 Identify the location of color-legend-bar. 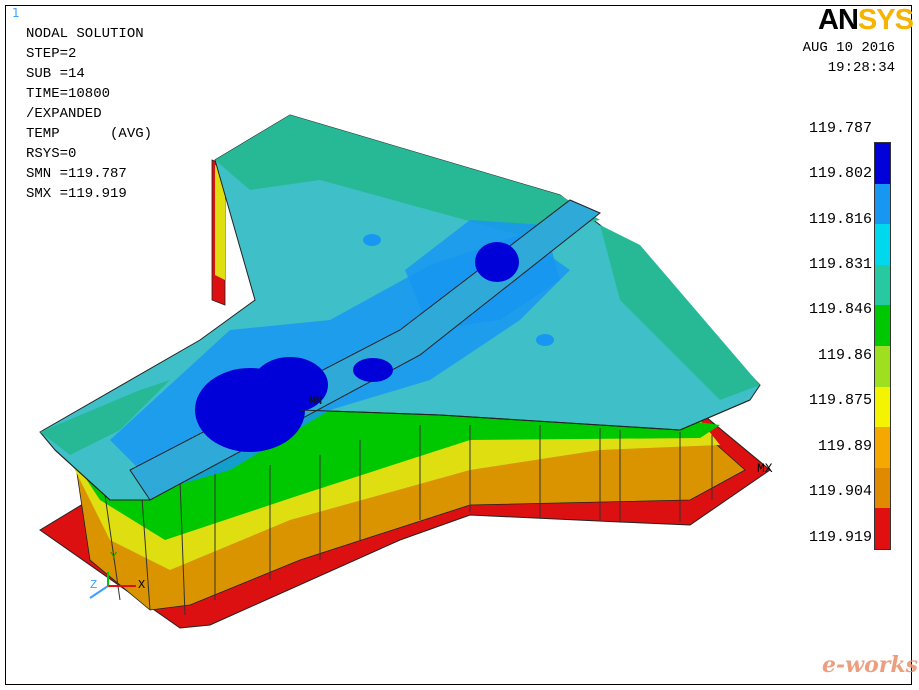
(882, 346).